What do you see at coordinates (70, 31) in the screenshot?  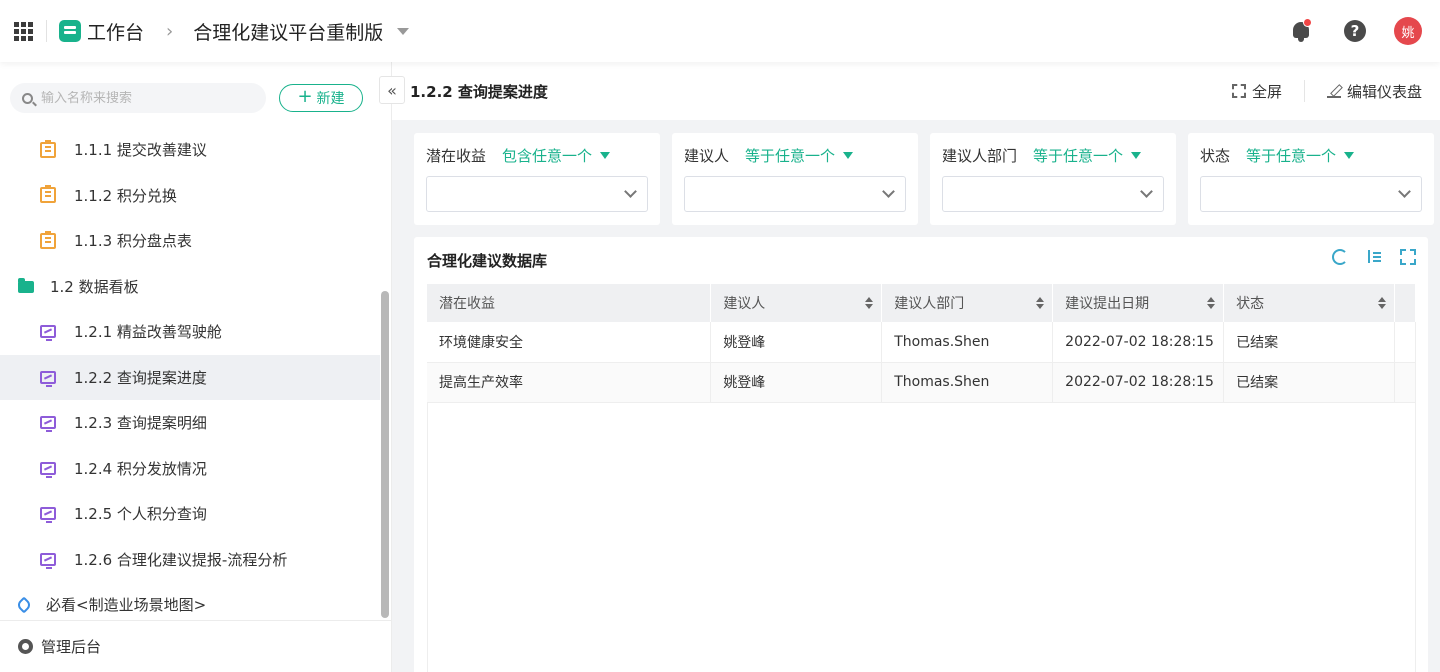 I see `workspace-logo-icon` at bounding box center [70, 31].